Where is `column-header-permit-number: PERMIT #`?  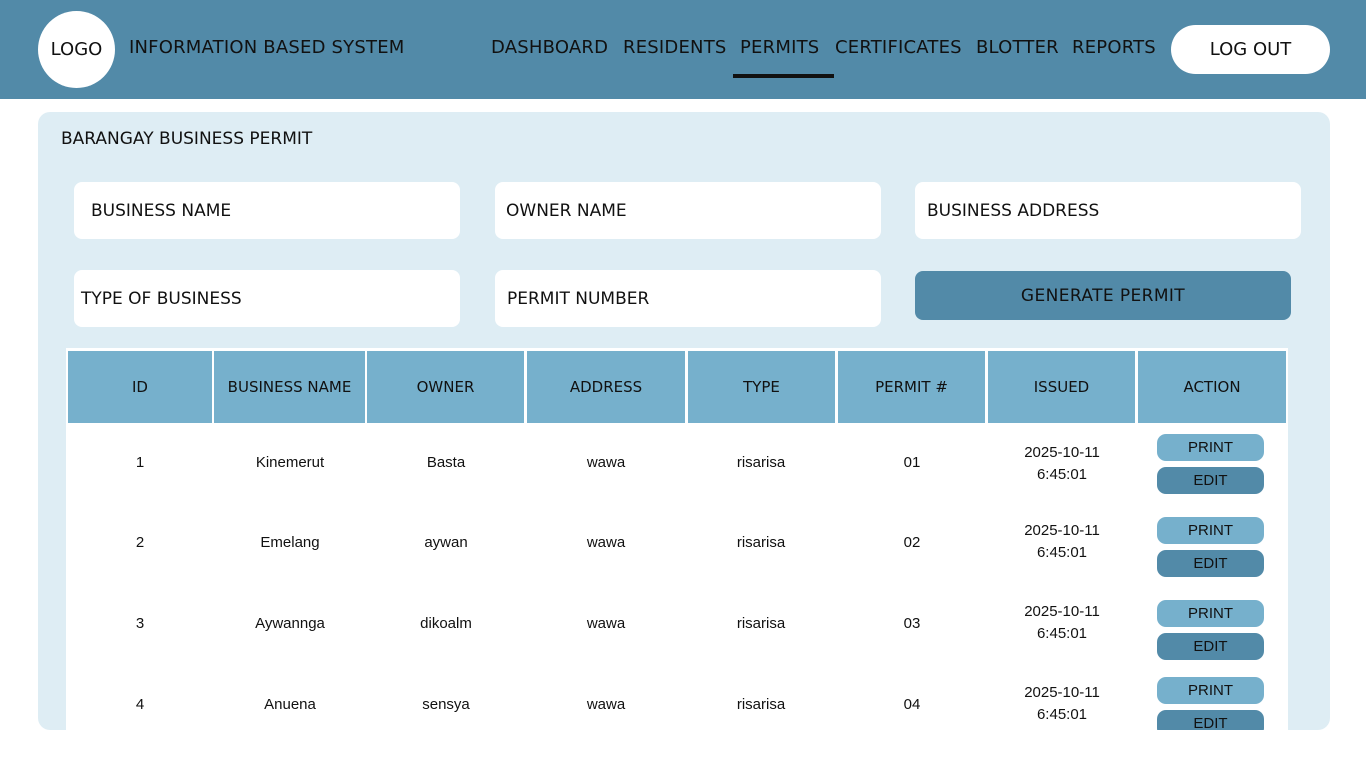 column-header-permit-number: PERMIT # is located at coordinates (911, 387).